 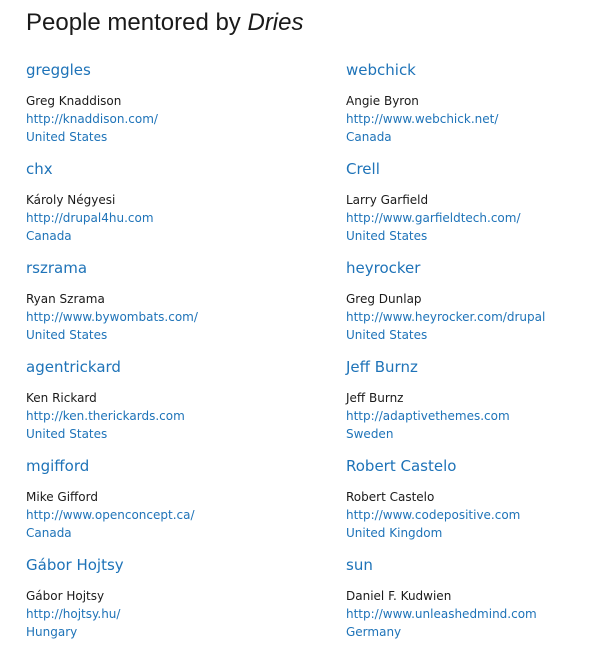 What do you see at coordinates (186, 515) in the screenshot?
I see `website-link: http://www.openconcept.ca/` at bounding box center [186, 515].